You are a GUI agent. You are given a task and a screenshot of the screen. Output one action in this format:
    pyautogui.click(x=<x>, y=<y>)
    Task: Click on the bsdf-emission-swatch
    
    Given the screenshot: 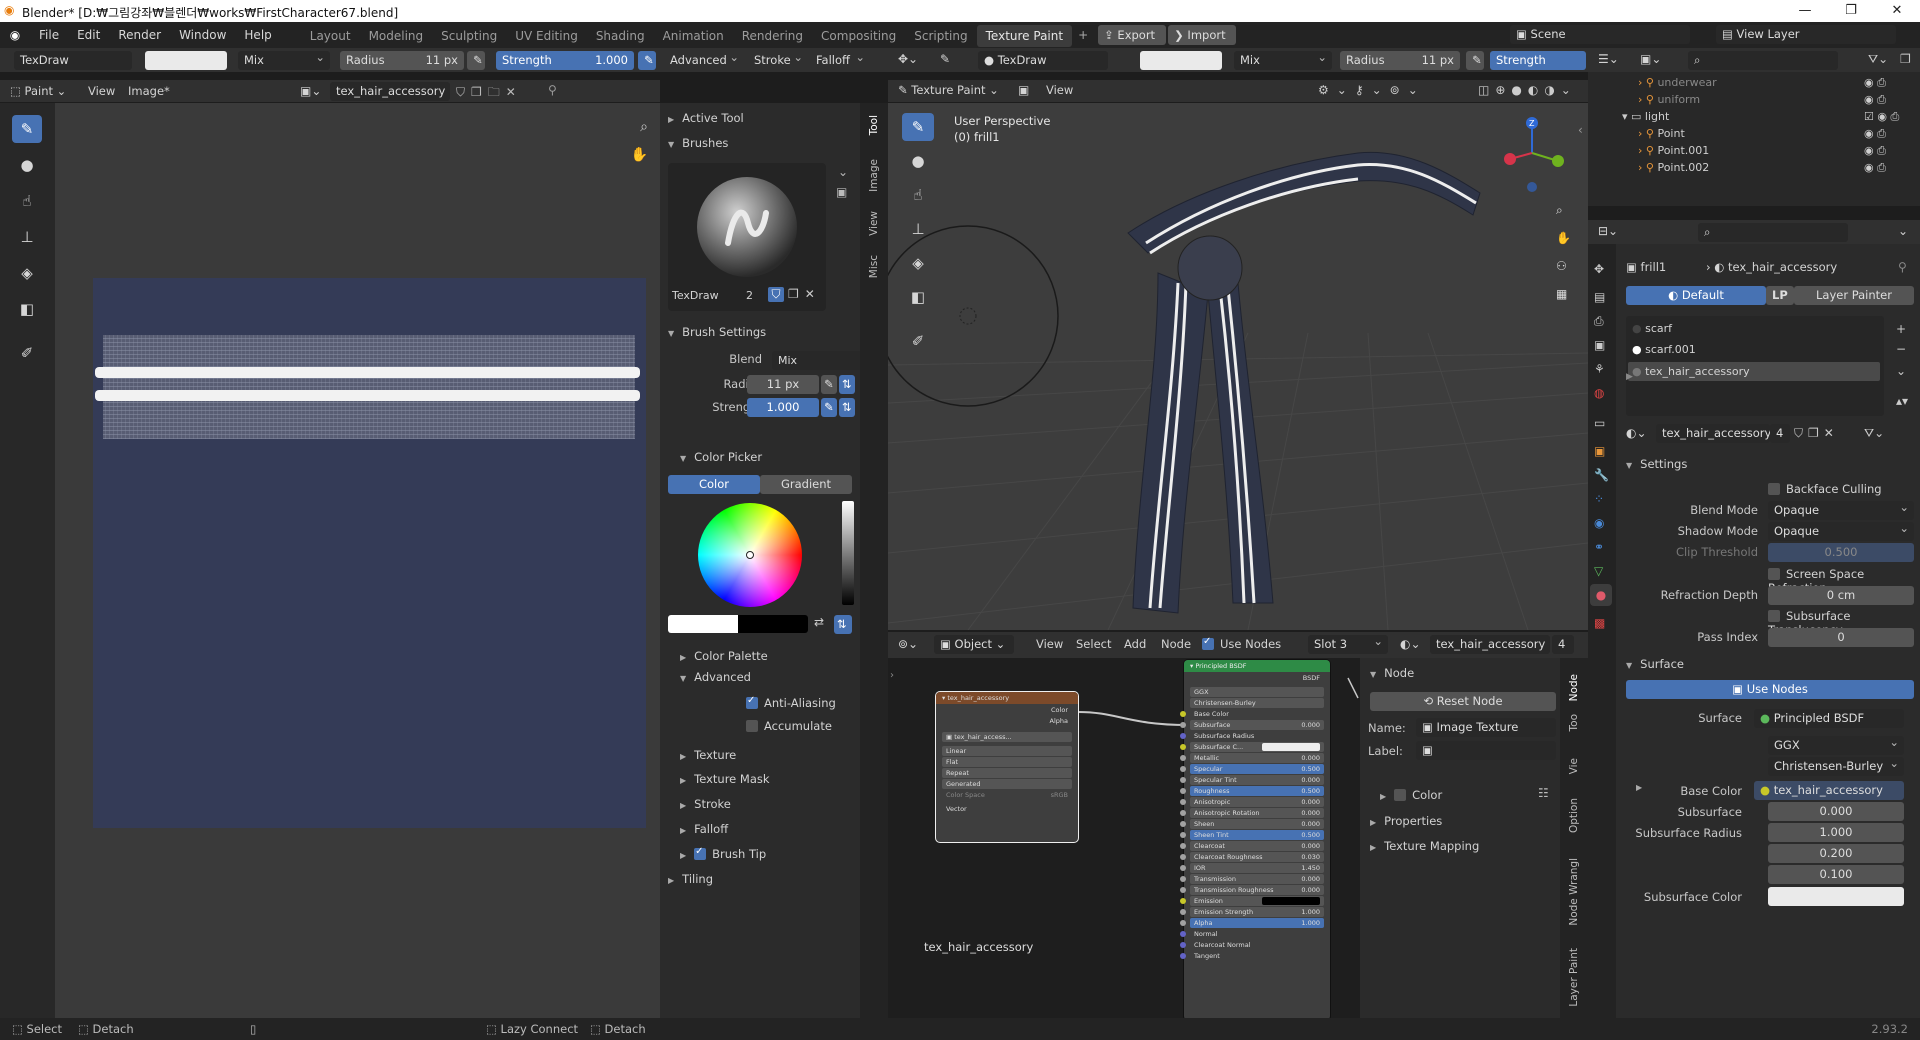 What is the action you would take?
    pyautogui.click(x=1291, y=901)
    